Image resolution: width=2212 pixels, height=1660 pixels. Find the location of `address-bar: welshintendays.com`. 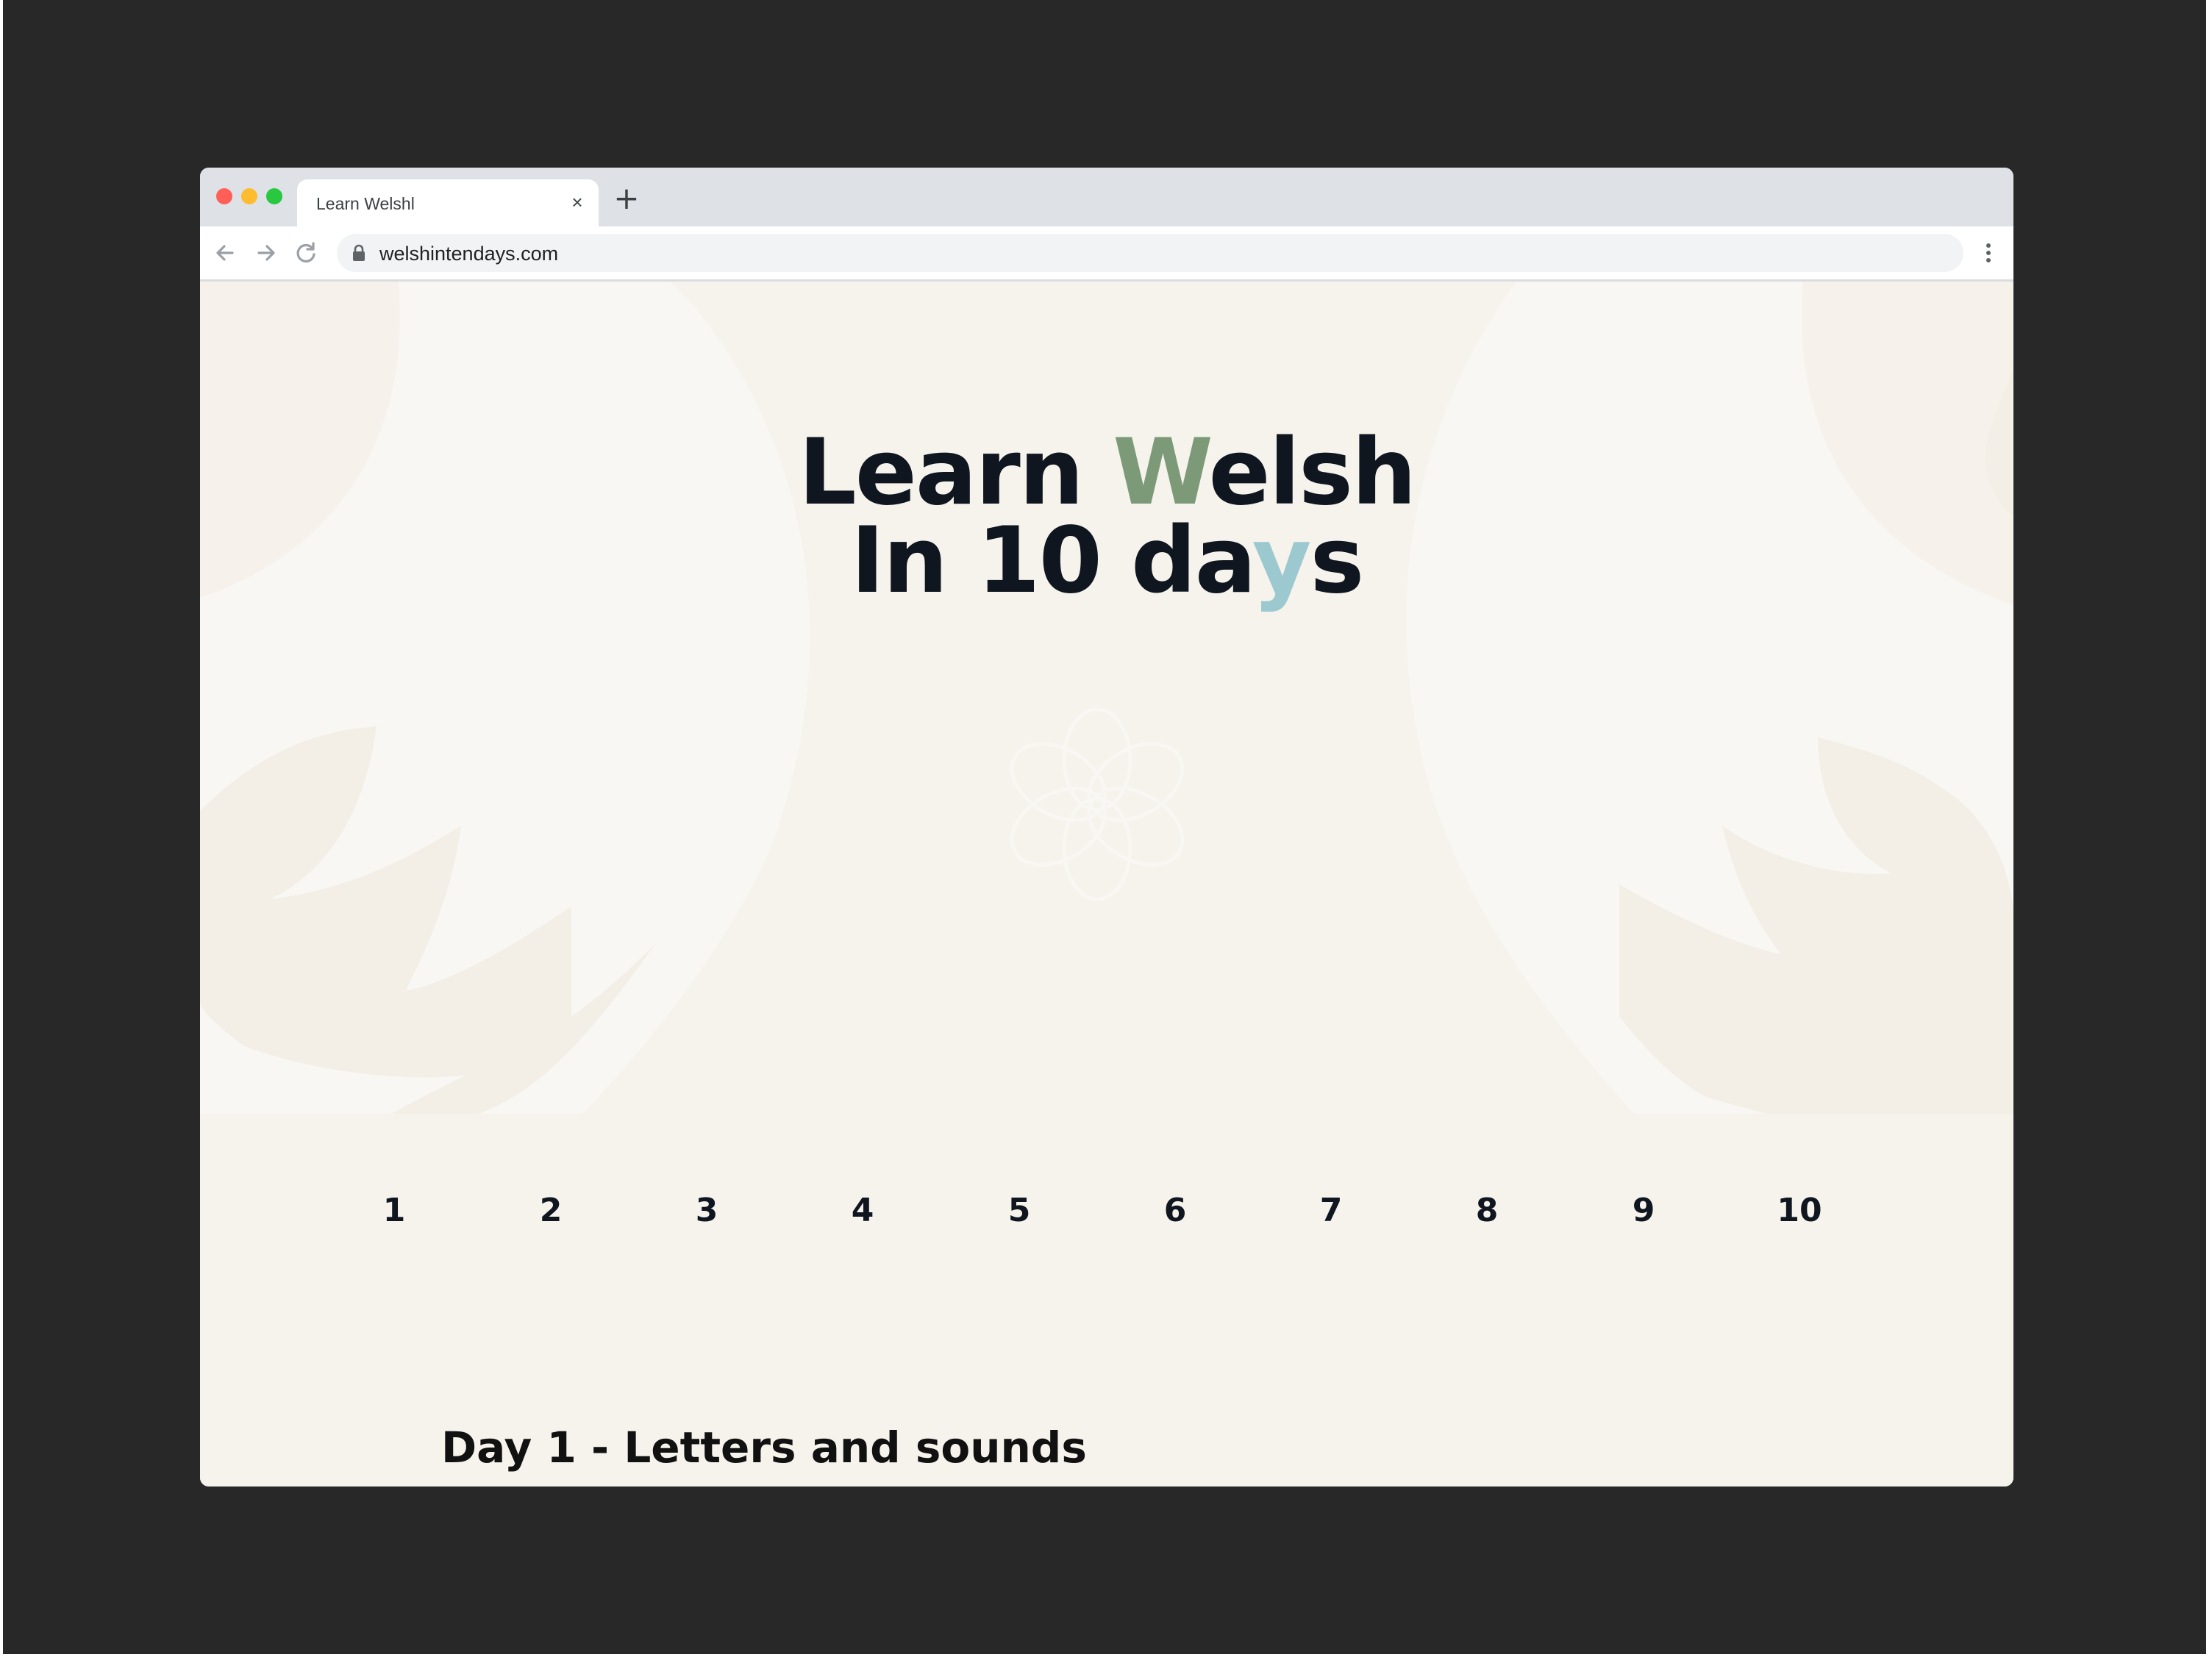

address-bar: welshintendays.com is located at coordinates (1150, 253).